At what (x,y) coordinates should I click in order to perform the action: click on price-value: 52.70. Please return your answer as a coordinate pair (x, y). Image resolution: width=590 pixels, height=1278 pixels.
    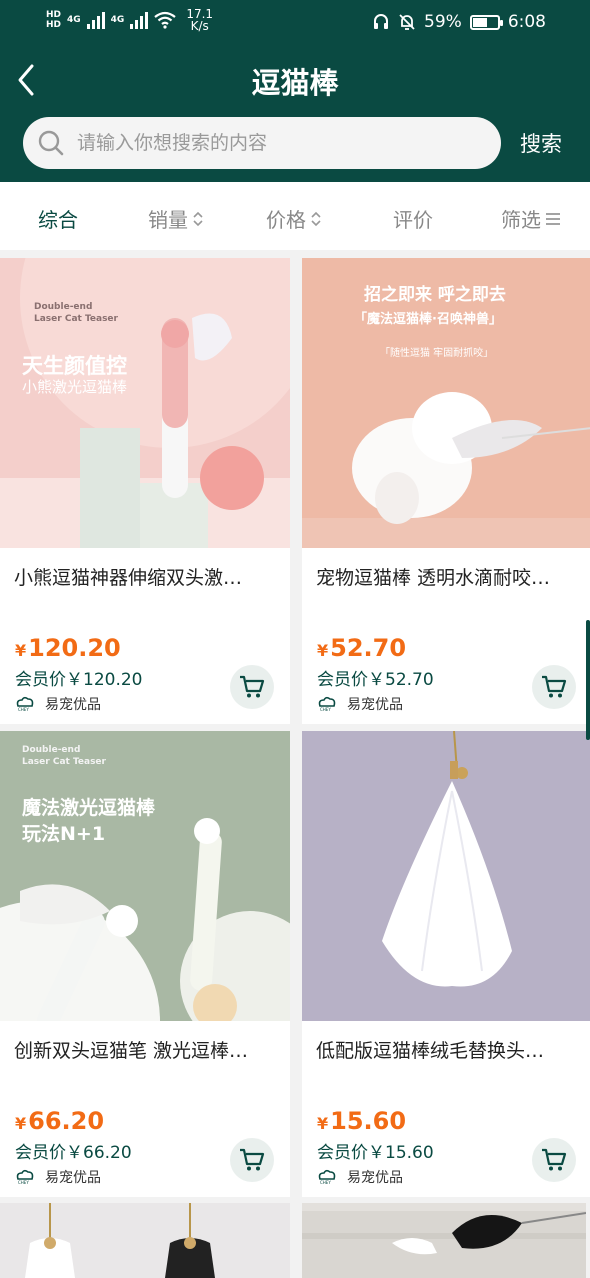
    Looking at the image, I should click on (368, 648).